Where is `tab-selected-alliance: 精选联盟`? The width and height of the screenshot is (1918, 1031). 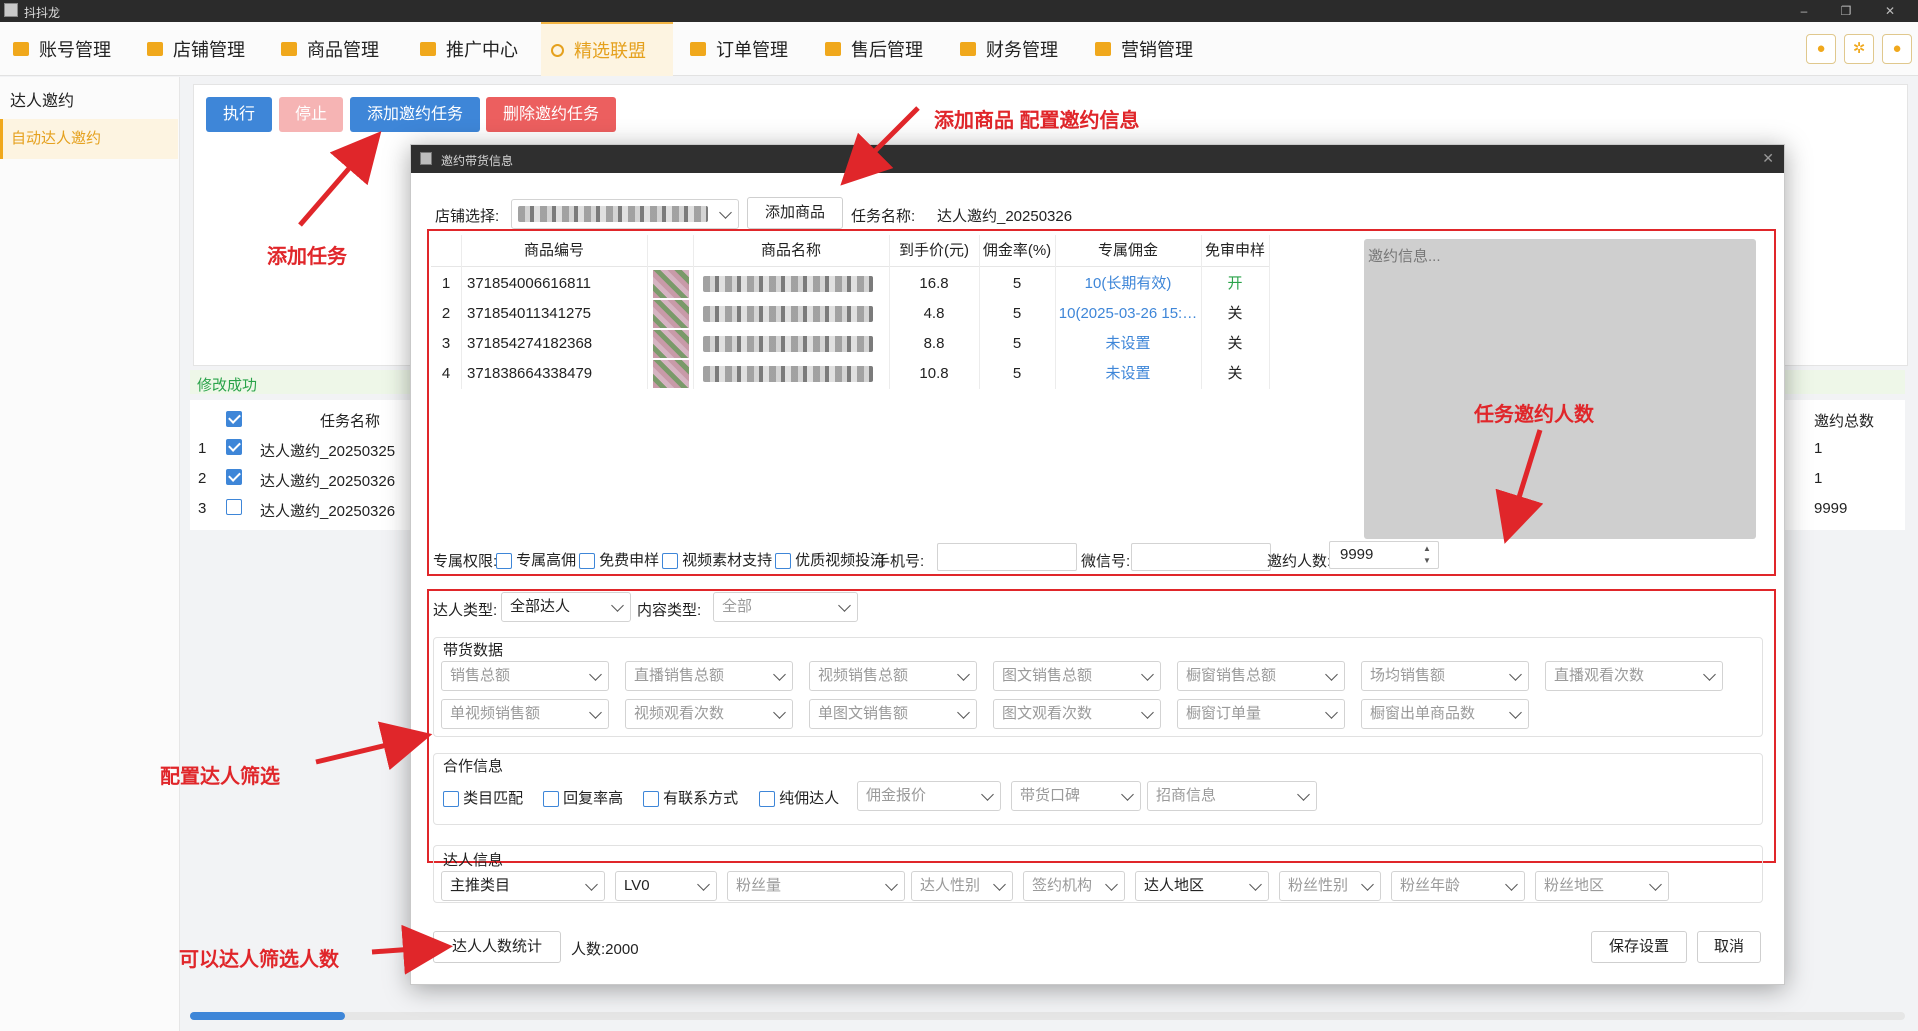
tab-selected-alliance: 精选联盟 is located at coordinates (607, 49).